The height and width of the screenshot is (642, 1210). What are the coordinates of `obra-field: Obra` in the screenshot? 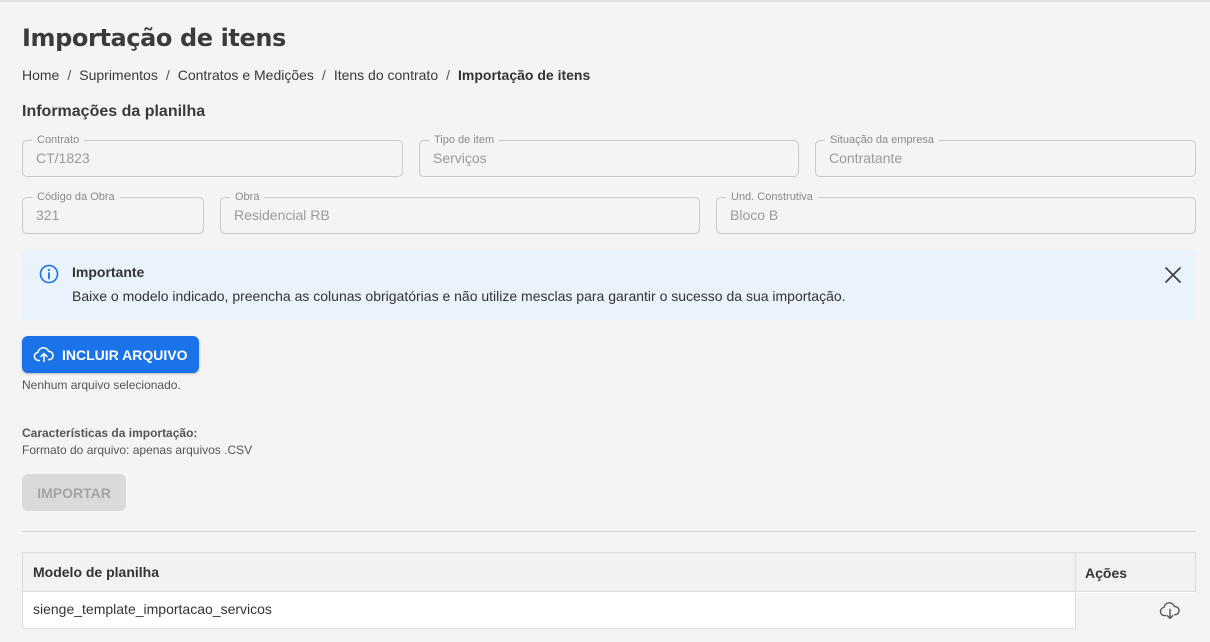 It's located at (460, 212).